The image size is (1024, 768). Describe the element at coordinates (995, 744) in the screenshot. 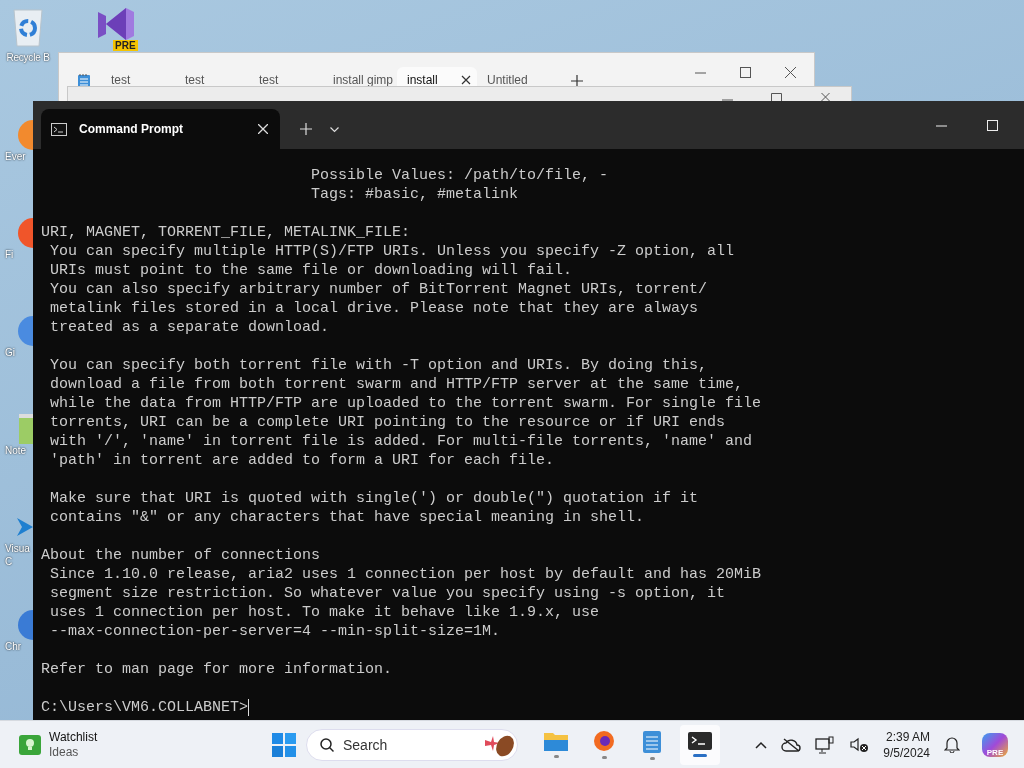

I see `copilot-icon: PRE` at that location.